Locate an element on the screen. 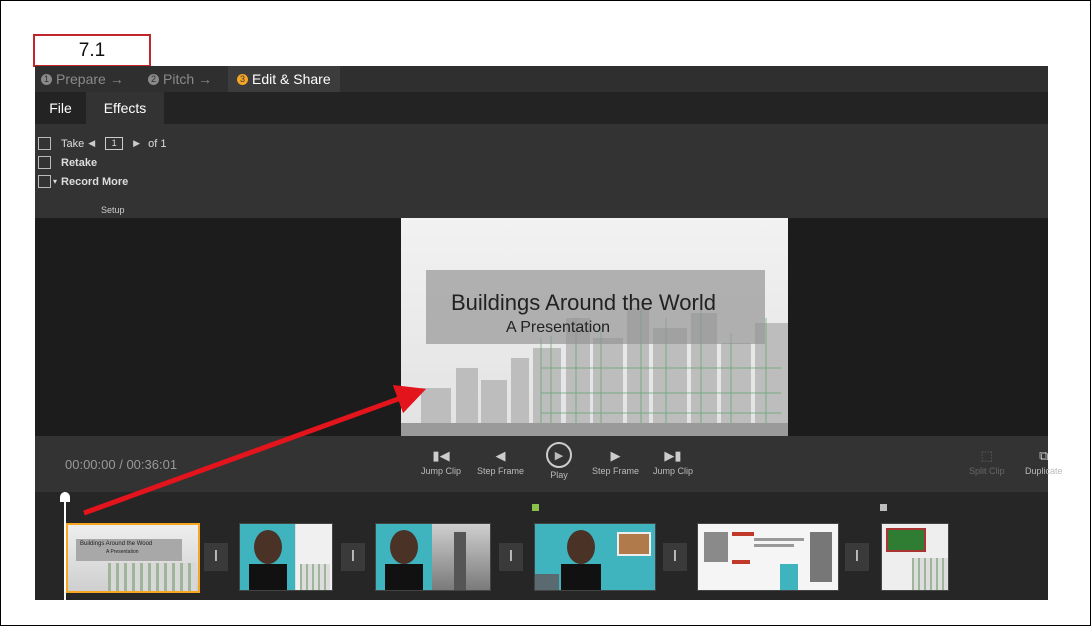  duplicate-button: ⧉ Duplicate is located at coordinates (1044, 461).